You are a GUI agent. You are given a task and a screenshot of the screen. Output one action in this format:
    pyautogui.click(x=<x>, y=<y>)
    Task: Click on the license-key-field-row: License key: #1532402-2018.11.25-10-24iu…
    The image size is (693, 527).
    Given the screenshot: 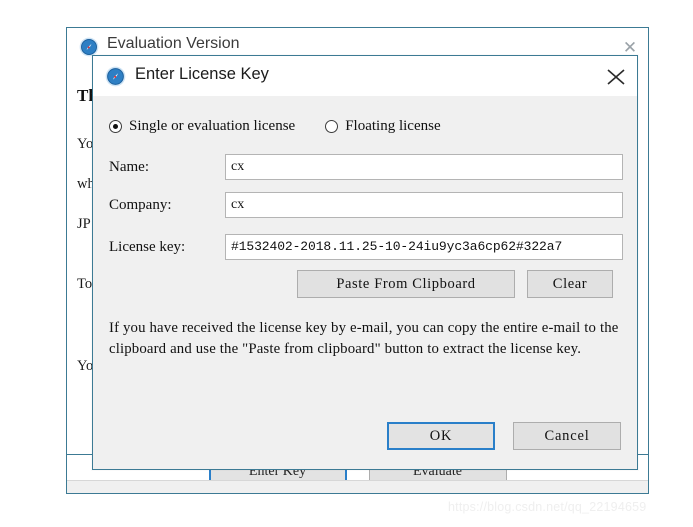 What is the action you would take?
    pyautogui.click(x=366, y=247)
    